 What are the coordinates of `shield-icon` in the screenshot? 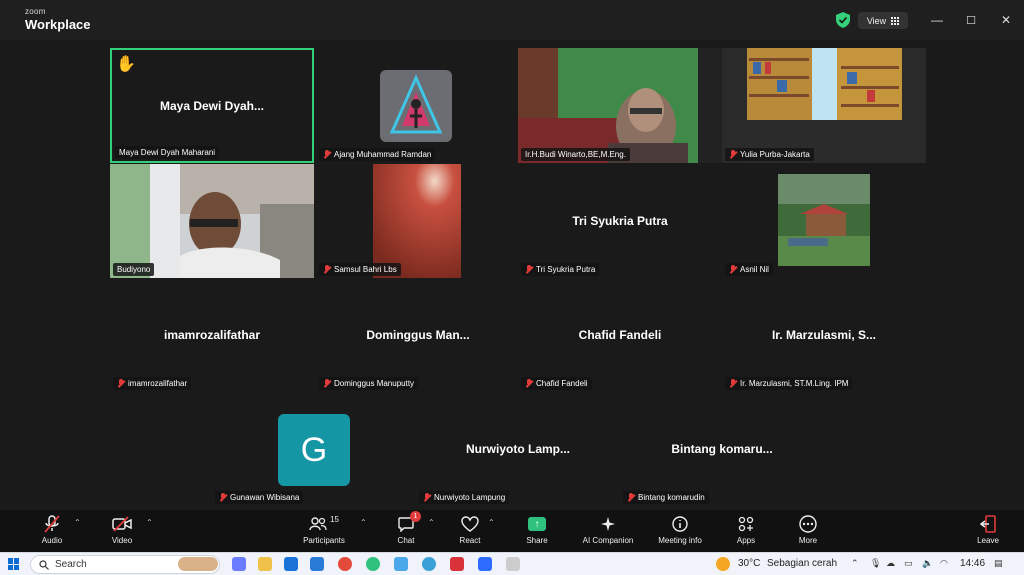 It's located at (843, 20).